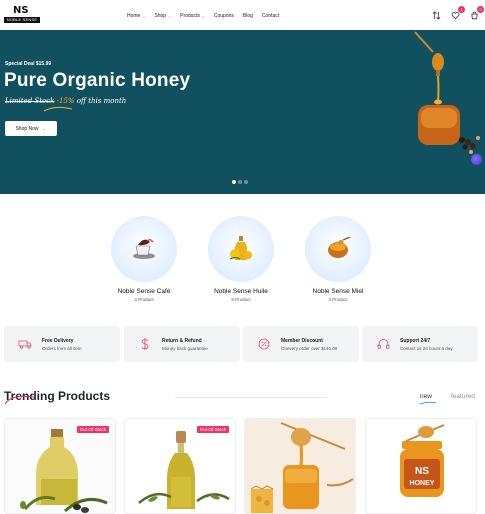 The height and width of the screenshot is (514, 485). What do you see at coordinates (28, 64) in the screenshot?
I see `hero-deal-text: Special Deal $15.99` at bounding box center [28, 64].